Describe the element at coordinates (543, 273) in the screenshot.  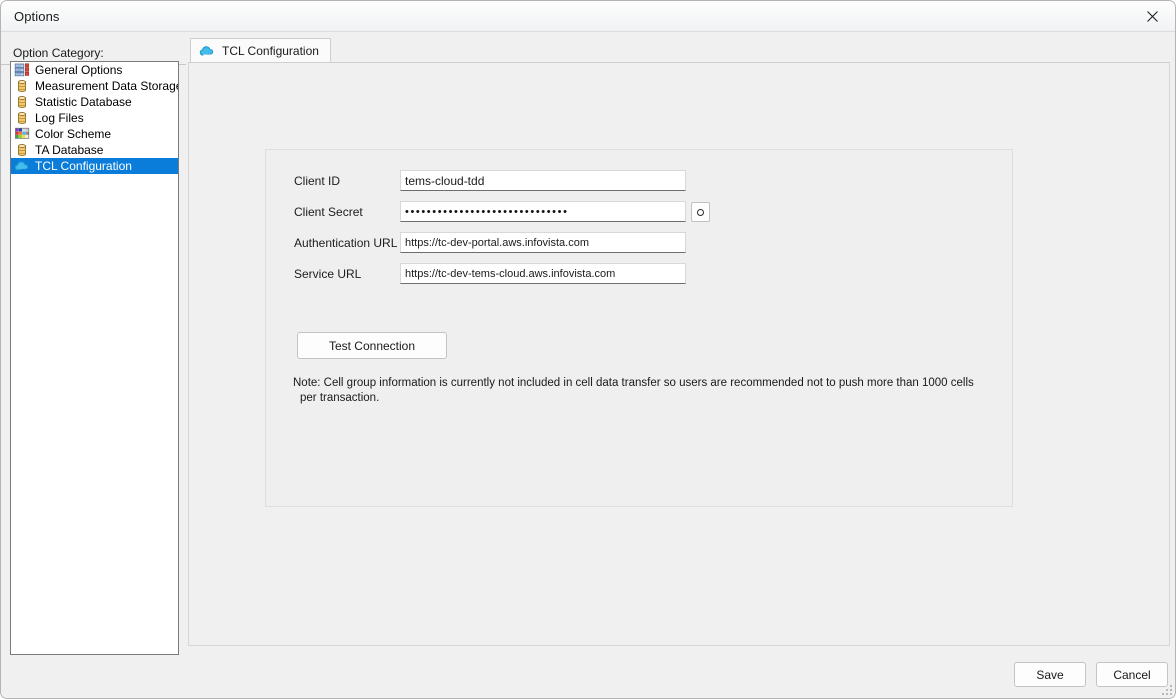
I see `service-url-input` at that location.